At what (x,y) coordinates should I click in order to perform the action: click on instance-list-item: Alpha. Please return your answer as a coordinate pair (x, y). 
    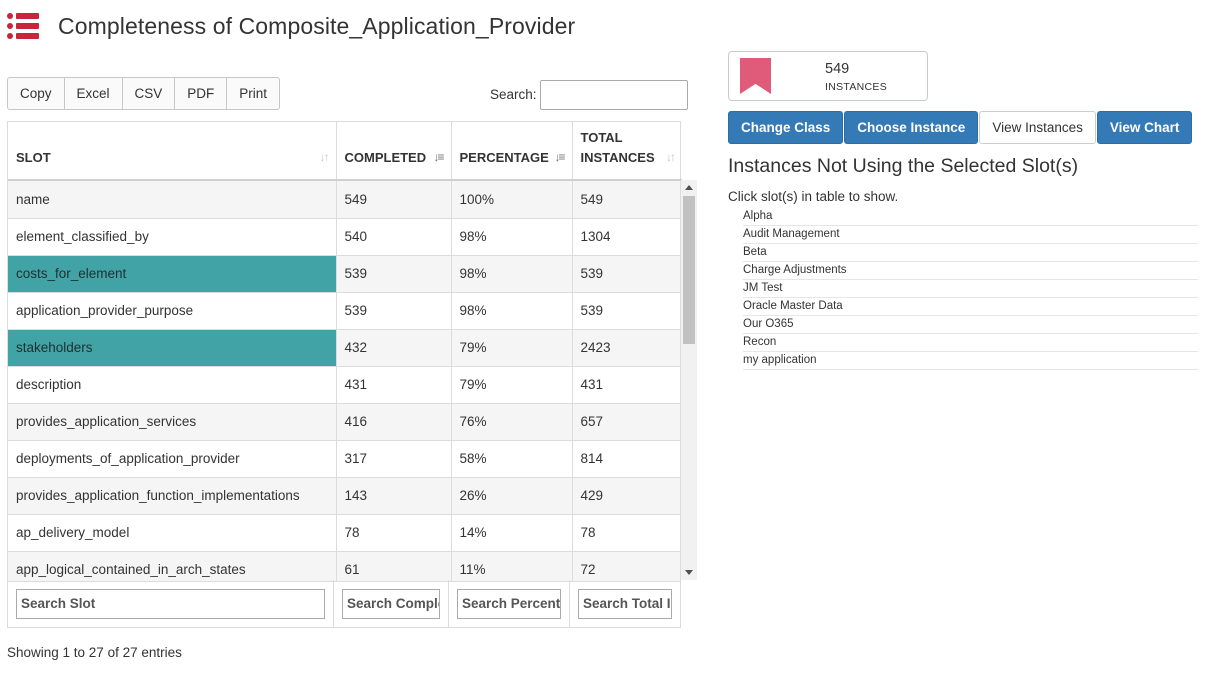
    Looking at the image, I should click on (970, 217).